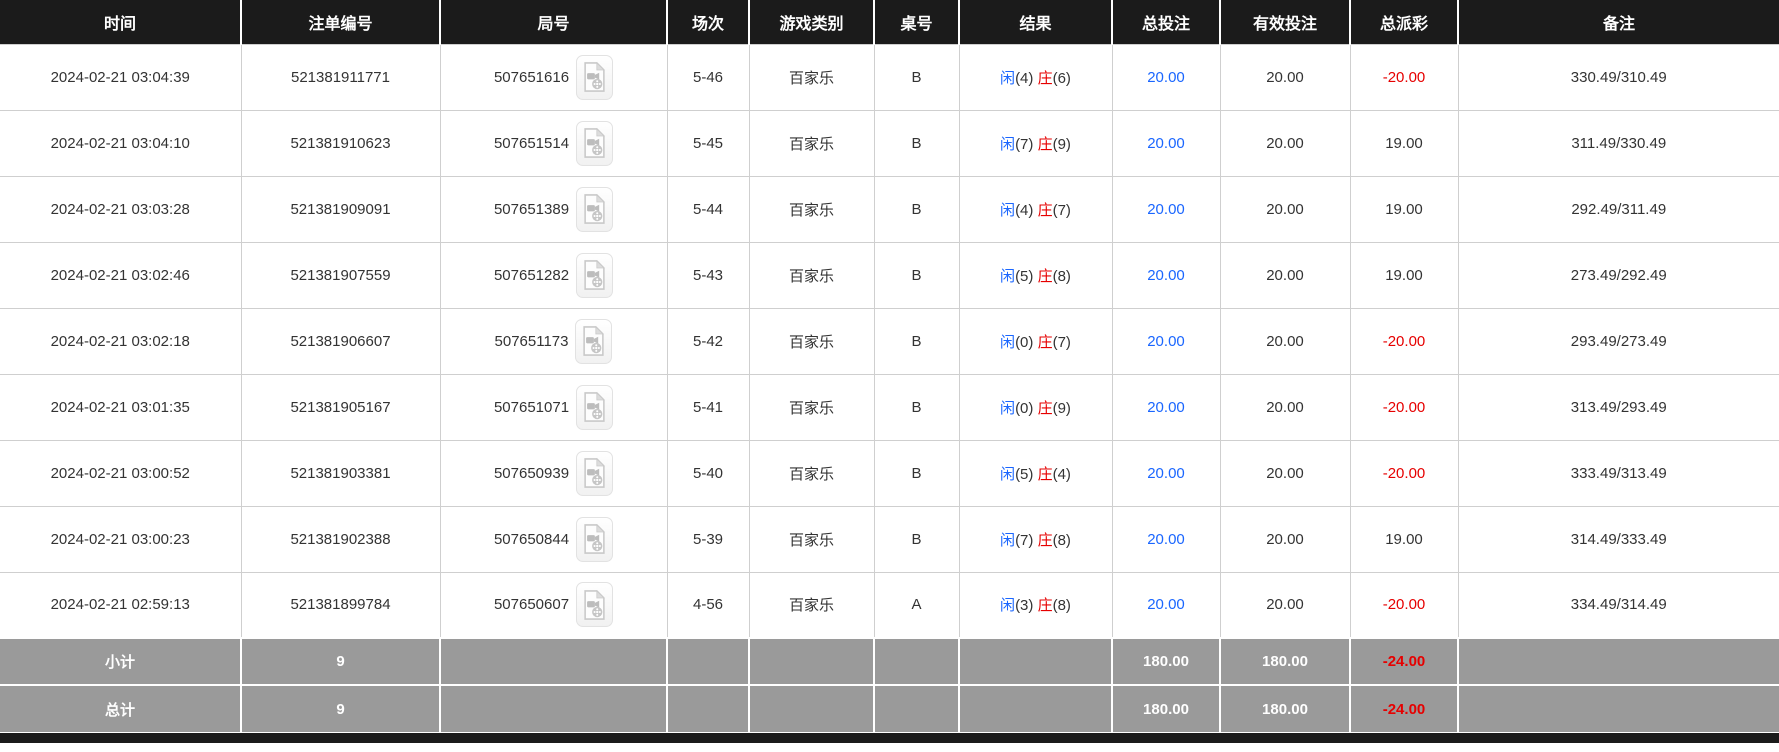 Image resolution: width=1779 pixels, height=752 pixels. What do you see at coordinates (531, 275) in the screenshot?
I see `round-no-value: 507651282` at bounding box center [531, 275].